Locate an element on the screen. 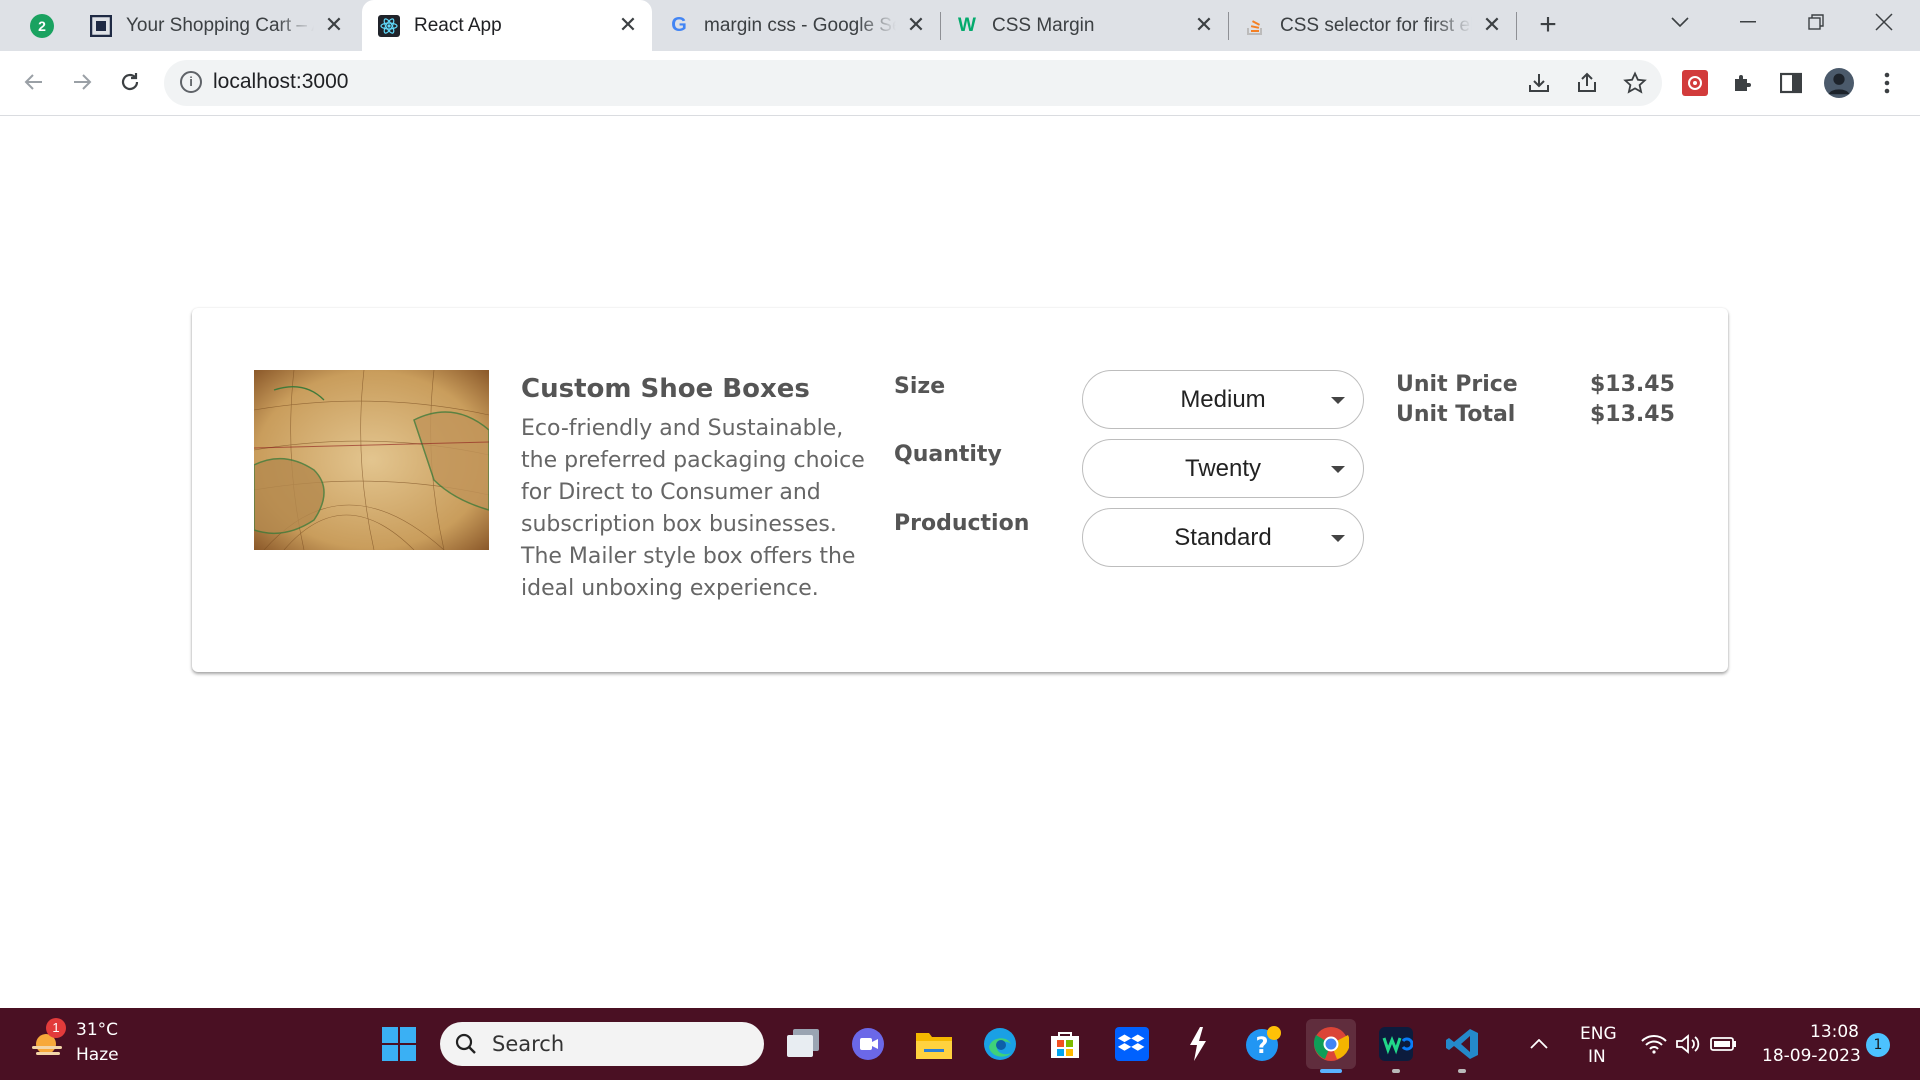 The width and height of the screenshot is (1920, 1080). bookmark-star-icon is located at coordinates (1635, 83).